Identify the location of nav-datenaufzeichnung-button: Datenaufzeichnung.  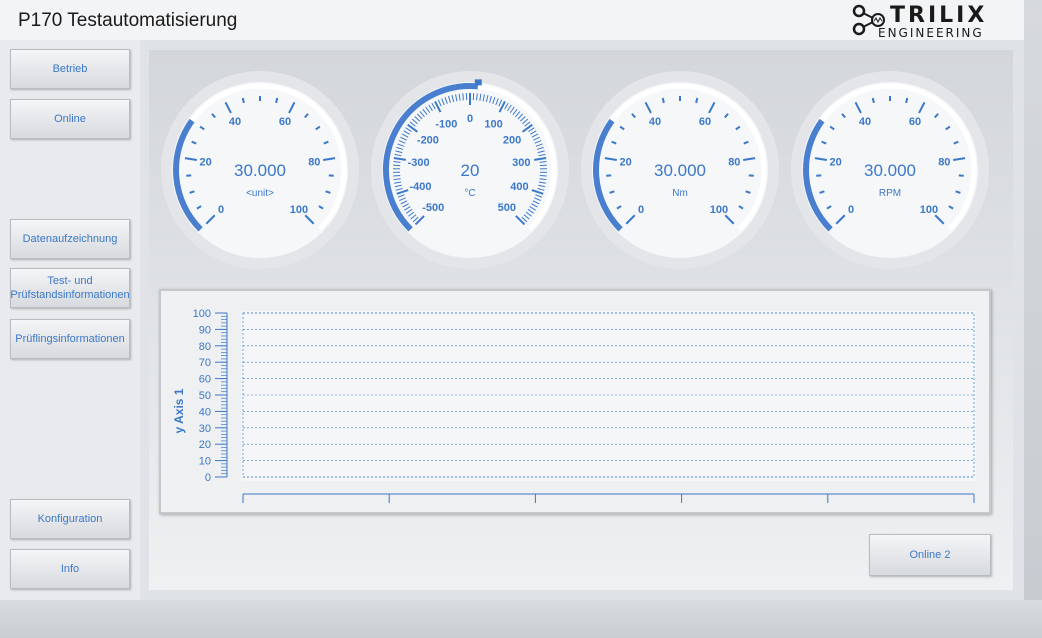
(70, 239).